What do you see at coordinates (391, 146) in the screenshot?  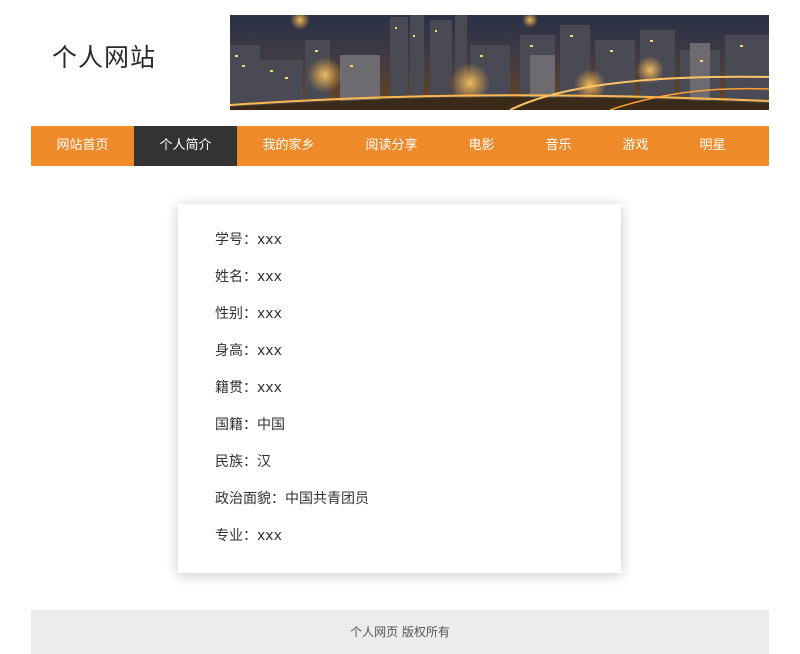 I see `nav-item-reading: 阅读分享` at bounding box center [391, 146].